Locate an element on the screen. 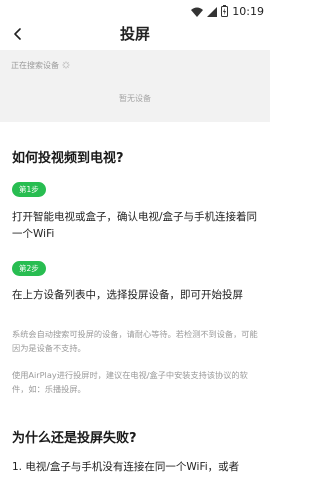 This screenshot has width=320, height=480. failure-reason-1: 1. 电视/盒子与手机没有连接在同一个WiFi，或者 is located at coordinates (126, 467).